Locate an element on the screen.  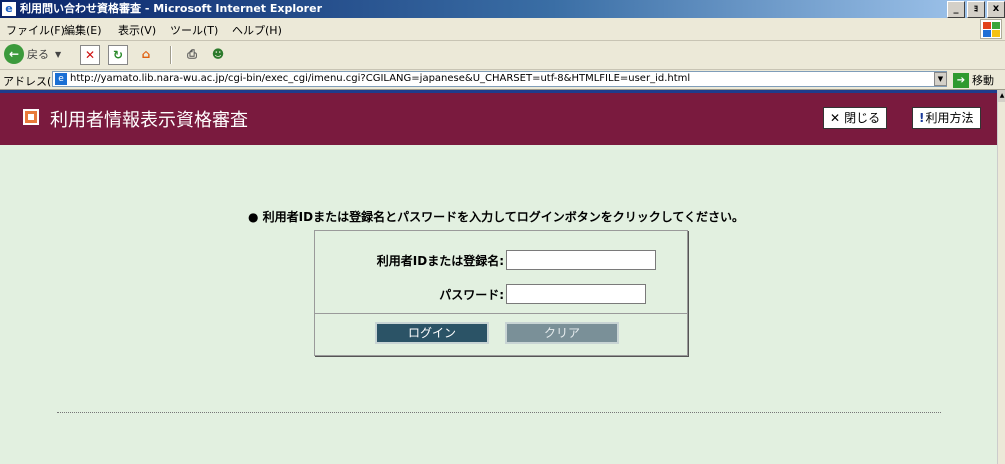
close-page-button: ✕ 閉じる is located at coordinates (855, 118).